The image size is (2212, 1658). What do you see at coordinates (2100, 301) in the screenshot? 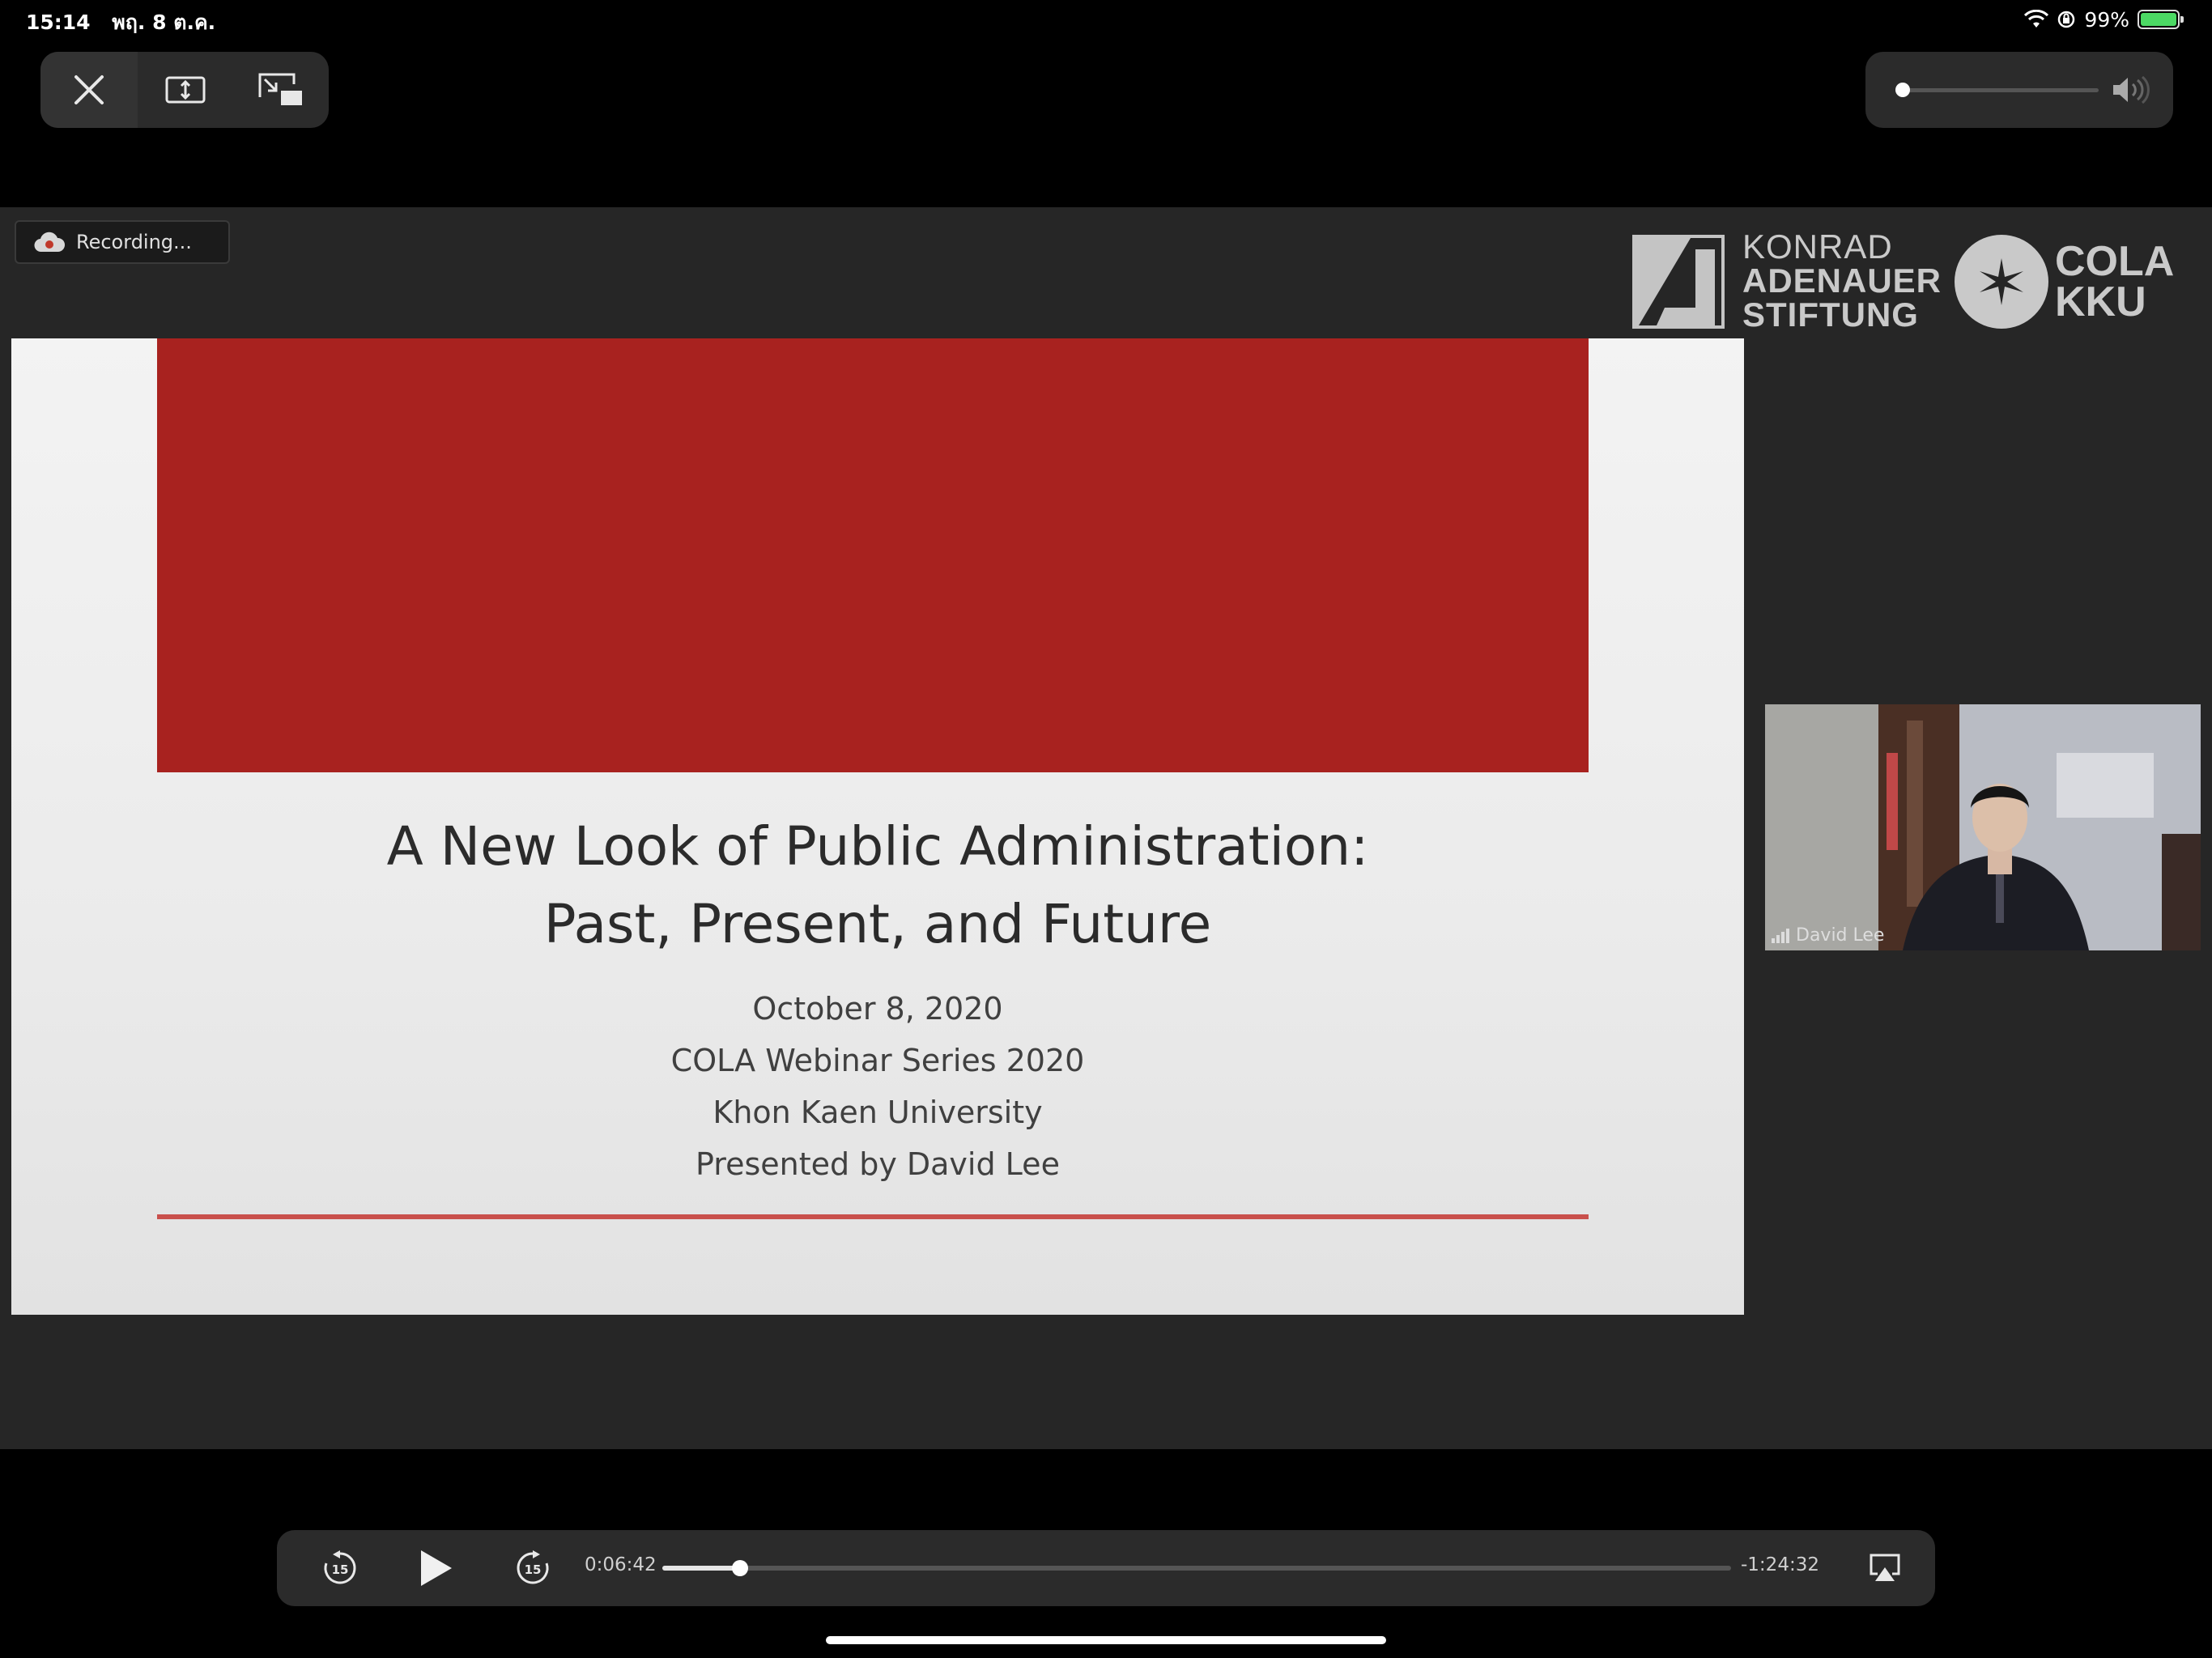
I see `cola-line: KKU` at bounding box center [2100, 301].